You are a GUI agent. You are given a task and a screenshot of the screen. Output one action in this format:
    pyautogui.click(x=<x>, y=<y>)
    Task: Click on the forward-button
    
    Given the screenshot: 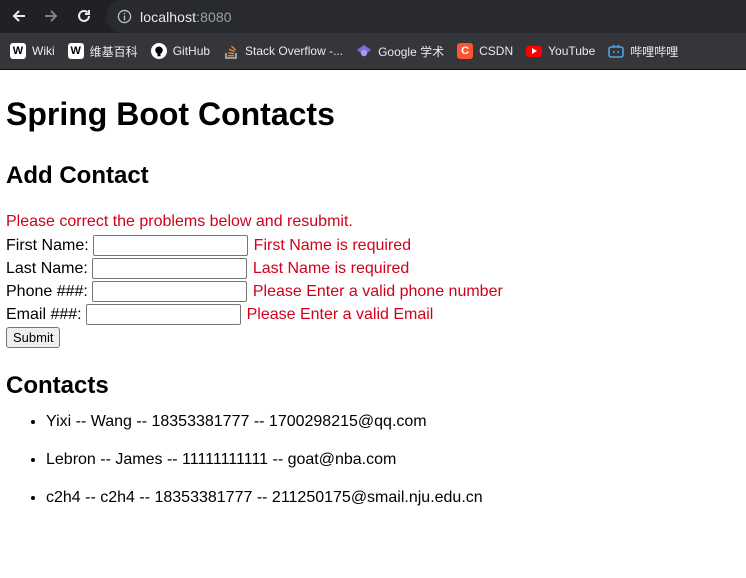 What is the action you would take?
    pyautogui.click(x=51, y=16)
    